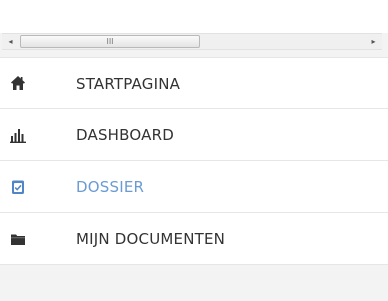  What do you see at coordinates (110, 187) in the screenshot?
I see `sidebar-item-label: DOSSIER` at bounding box center [110, 187].